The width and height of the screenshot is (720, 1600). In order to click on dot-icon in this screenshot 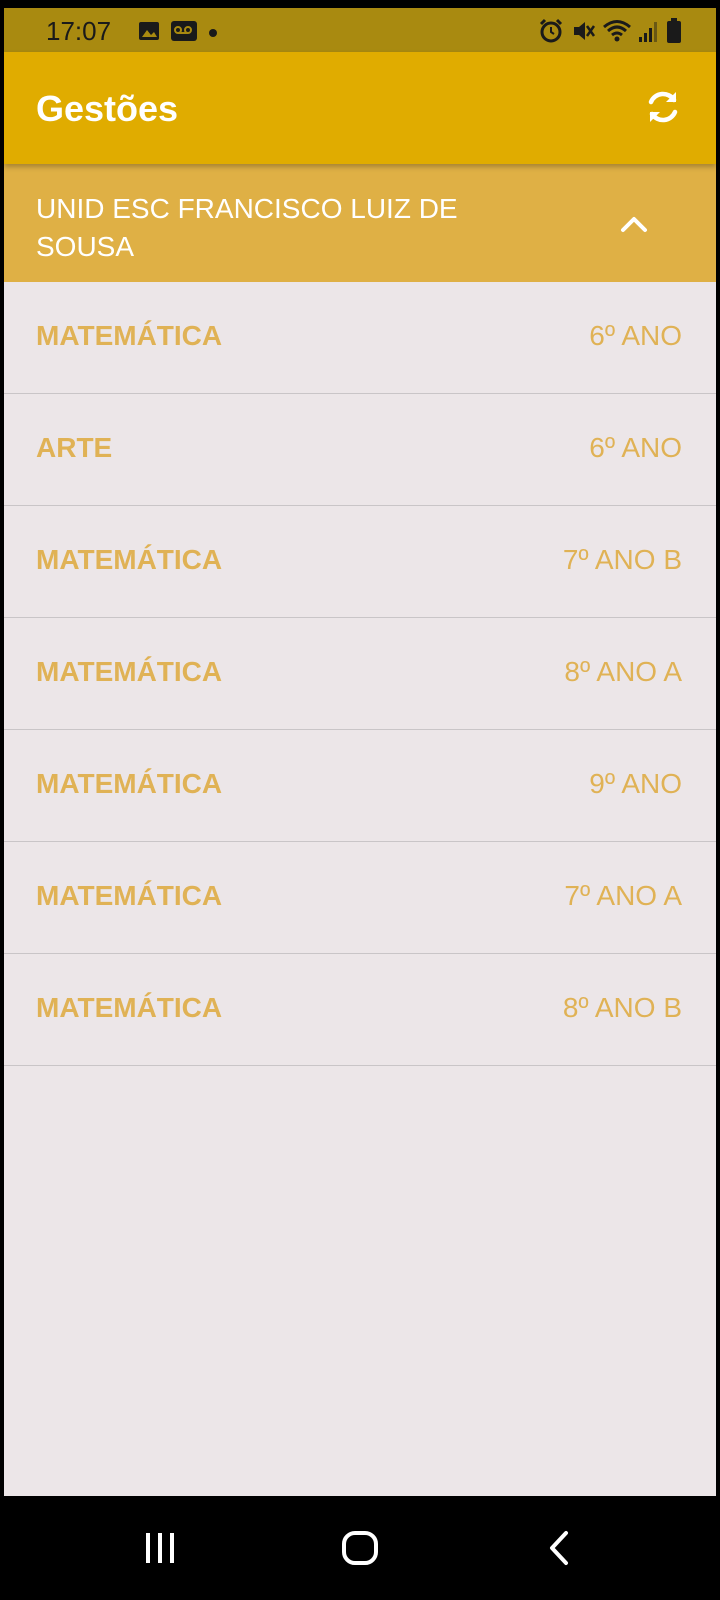, I will do `click(213, 34)`.